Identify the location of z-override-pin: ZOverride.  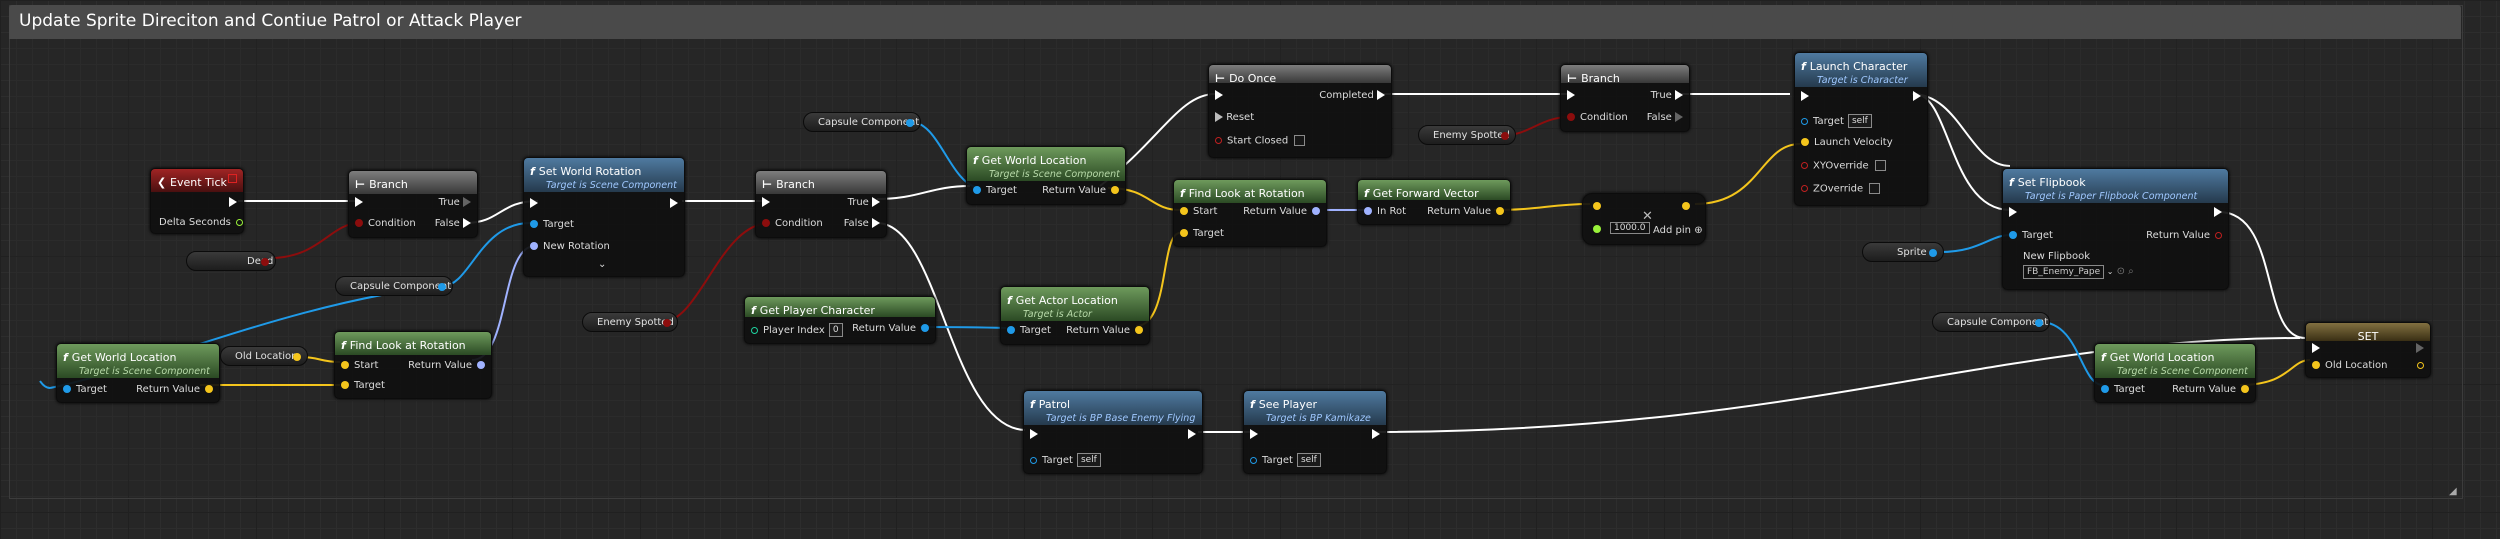
(1841, 189).